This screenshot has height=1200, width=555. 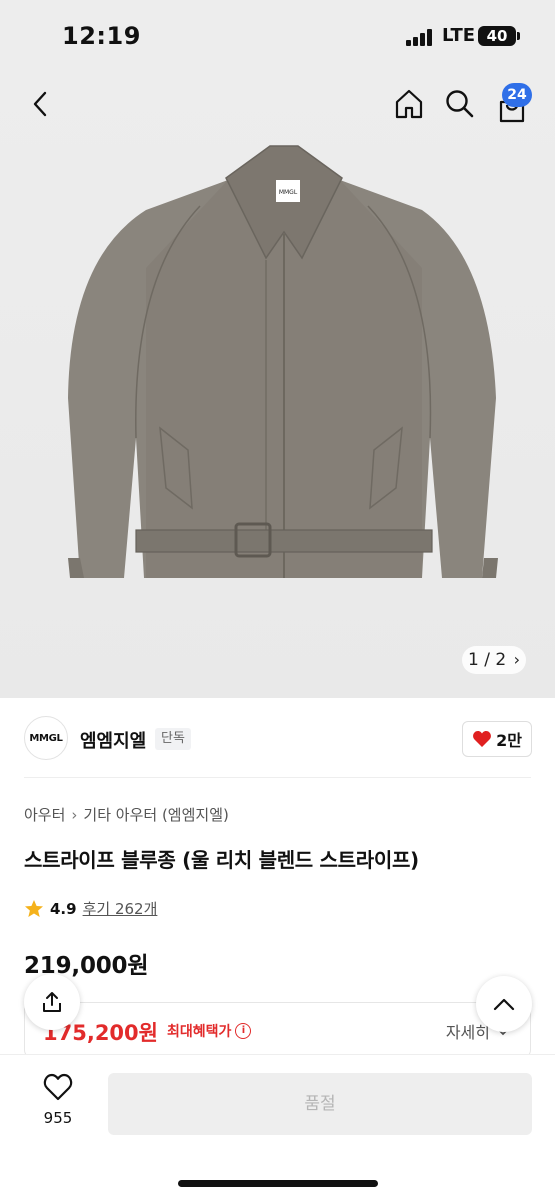 I want to click on info-icon: i, so click(x=243, y=1031).